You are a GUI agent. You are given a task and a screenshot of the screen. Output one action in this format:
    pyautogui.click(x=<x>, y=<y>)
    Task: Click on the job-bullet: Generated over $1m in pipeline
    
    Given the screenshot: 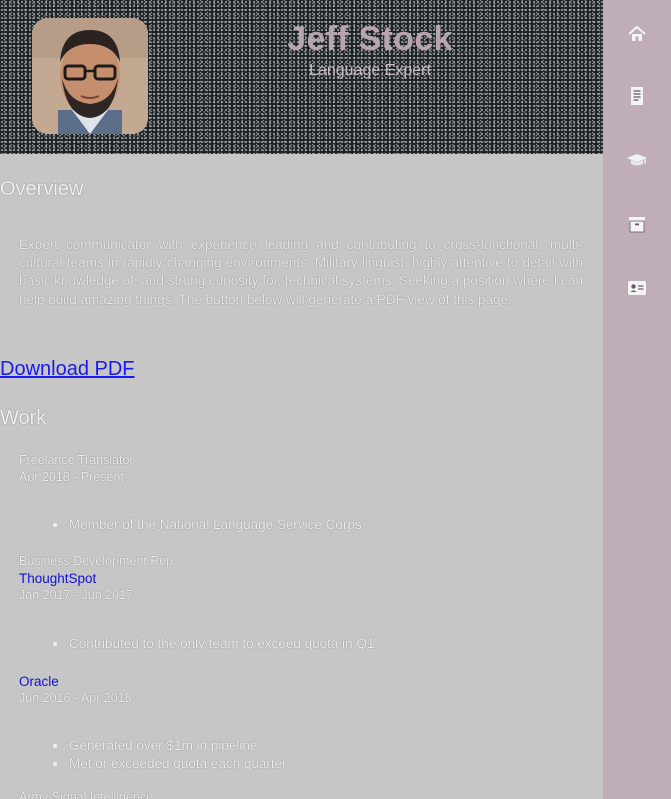 What is the action you would take?
    pyautogui.click(x=168, y=746)
    